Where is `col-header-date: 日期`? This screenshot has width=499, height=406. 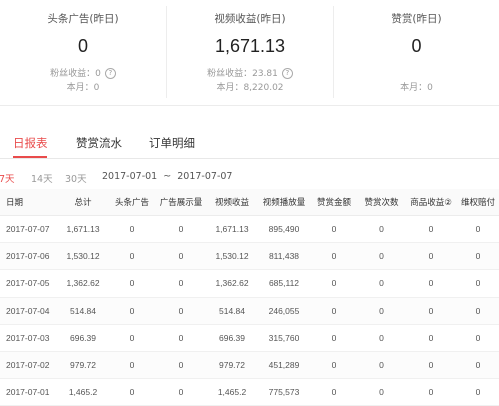
col-header-date: 日期 is located at coordinates (29, 202).